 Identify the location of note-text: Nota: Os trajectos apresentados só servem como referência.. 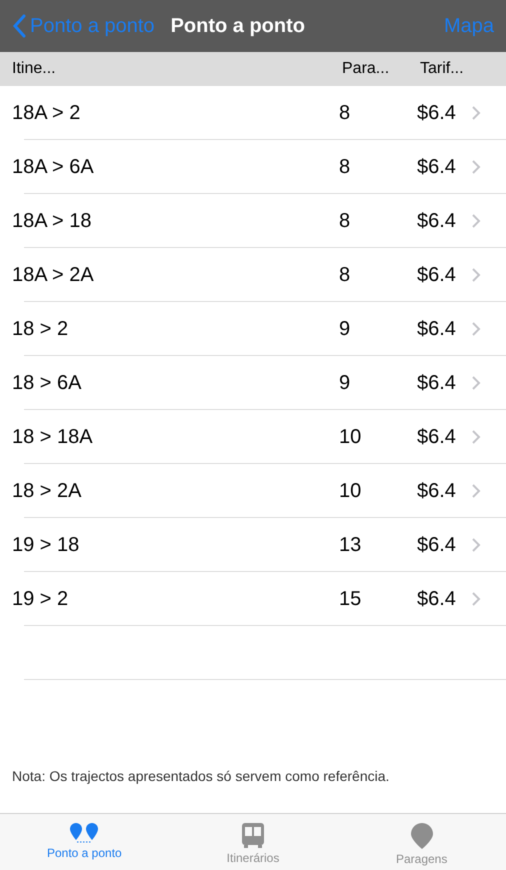
(200, 776).